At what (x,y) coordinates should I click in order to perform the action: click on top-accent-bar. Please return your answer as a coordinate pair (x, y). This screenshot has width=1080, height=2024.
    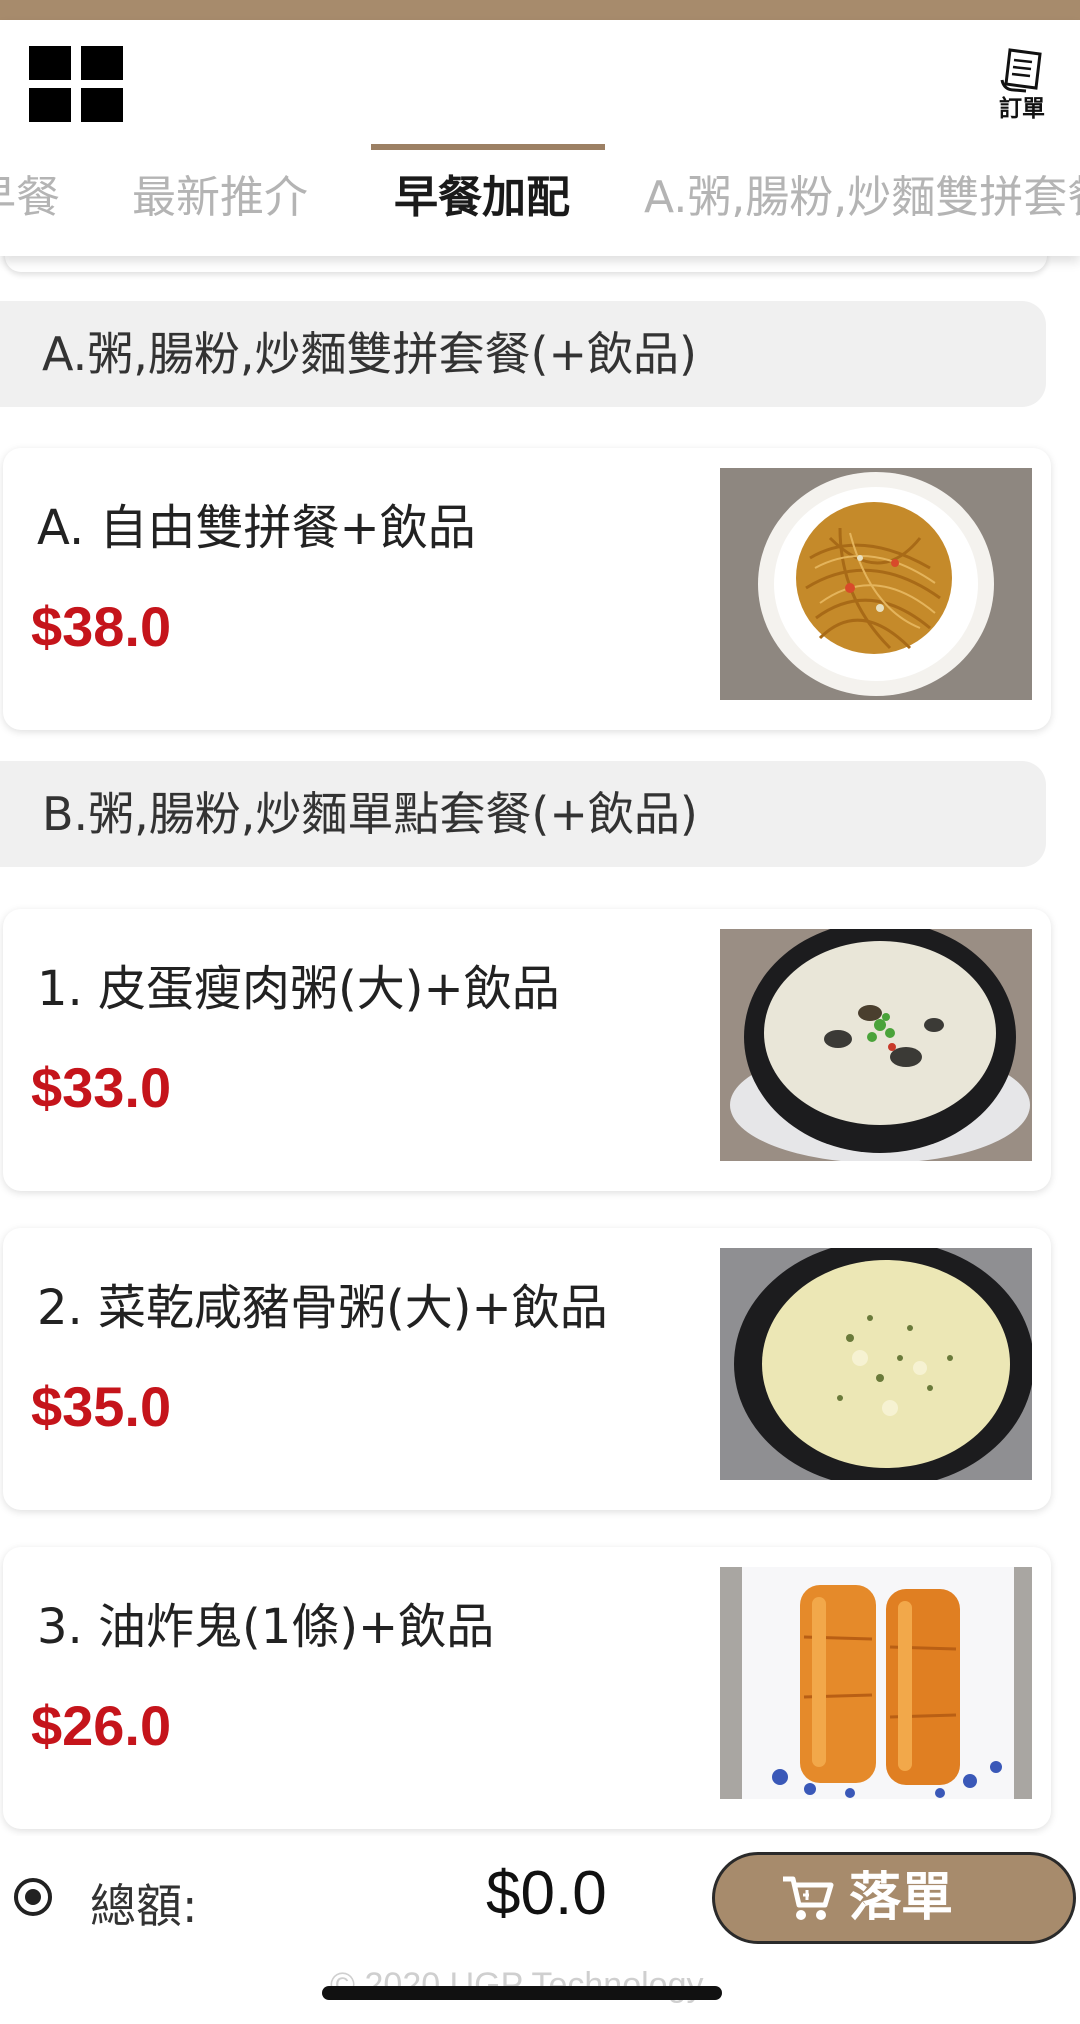
    Looking at the image, I should click on (540, 10).